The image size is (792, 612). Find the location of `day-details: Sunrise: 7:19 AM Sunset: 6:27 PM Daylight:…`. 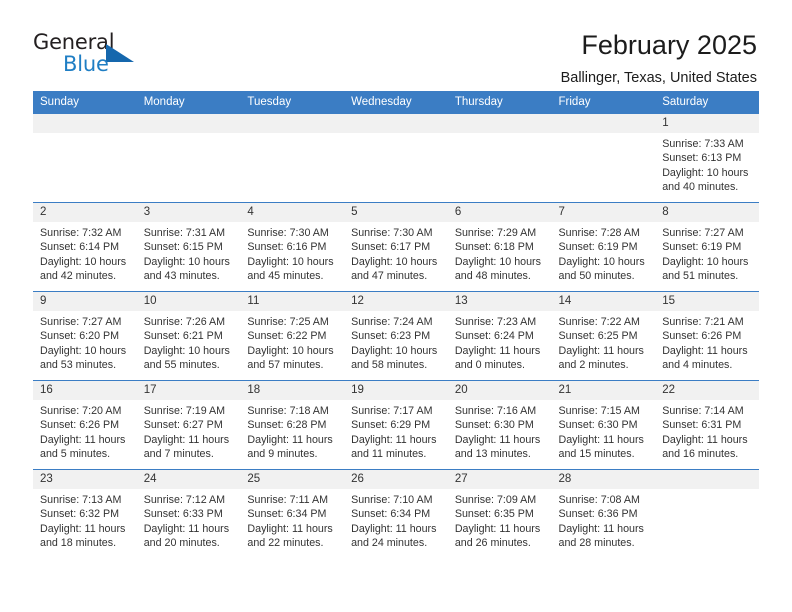

day-details: Sunrise: 7:19 AM Sunset: 6:27 PM Daylight:… is located at coordinates (189, 430).